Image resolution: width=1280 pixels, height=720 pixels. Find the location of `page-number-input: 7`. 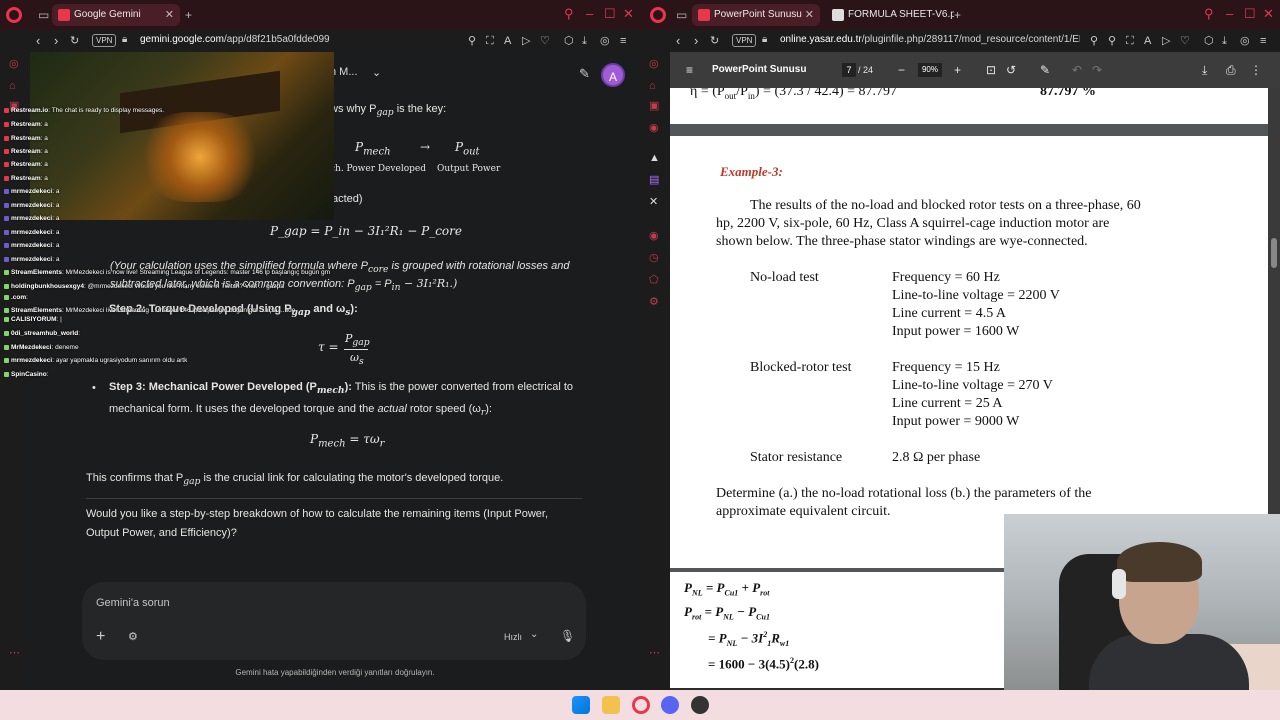

page-number-input: 7 is located at coordinates (849, 70).